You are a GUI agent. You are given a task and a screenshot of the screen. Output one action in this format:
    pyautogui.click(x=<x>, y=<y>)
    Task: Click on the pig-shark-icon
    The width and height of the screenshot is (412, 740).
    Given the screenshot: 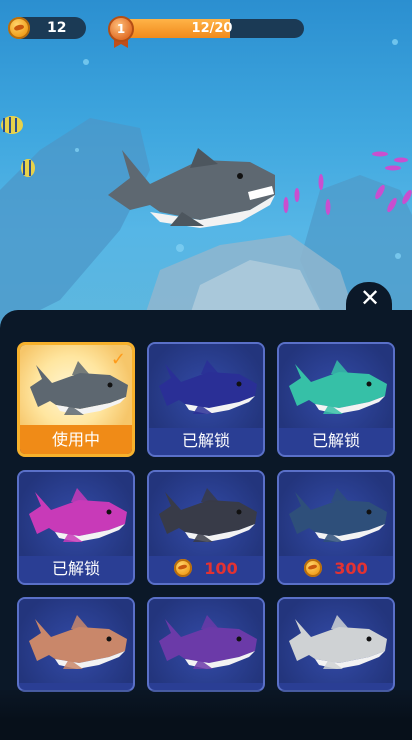 What is the action you would take?
    pyautogui.click(x=78, y=642)
    